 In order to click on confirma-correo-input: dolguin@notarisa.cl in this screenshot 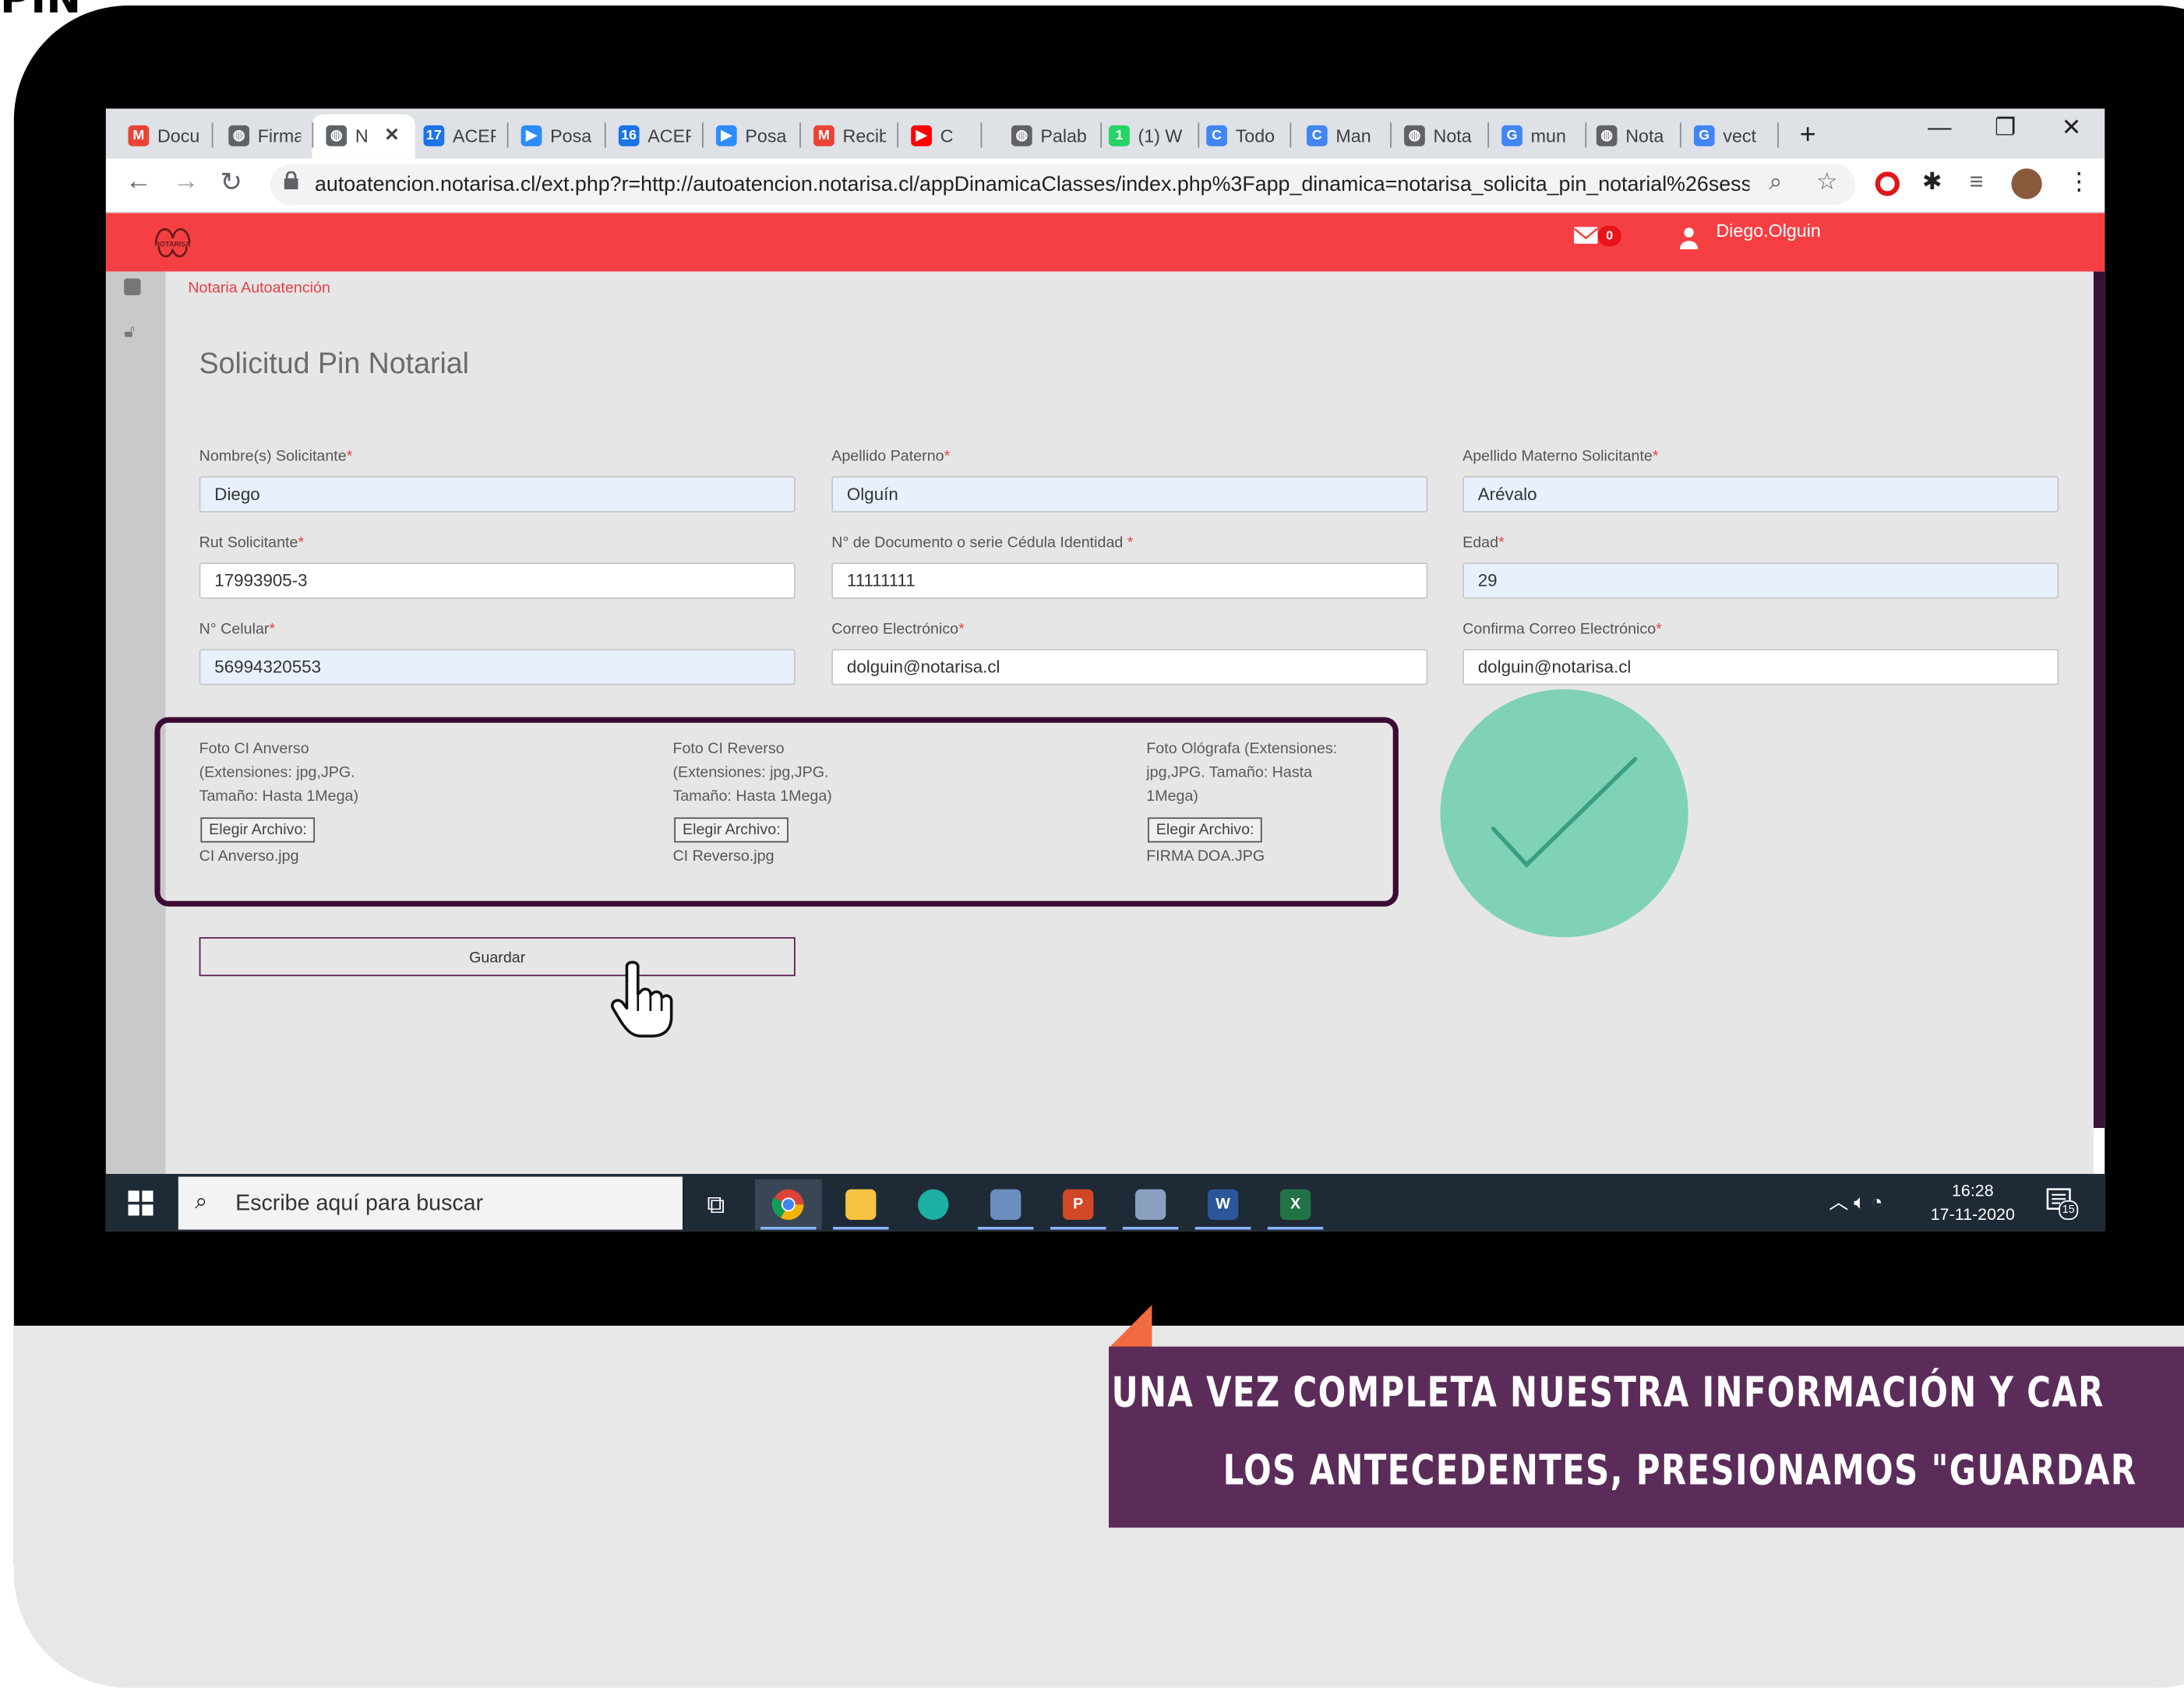, I will do `click(1760, 667)`.